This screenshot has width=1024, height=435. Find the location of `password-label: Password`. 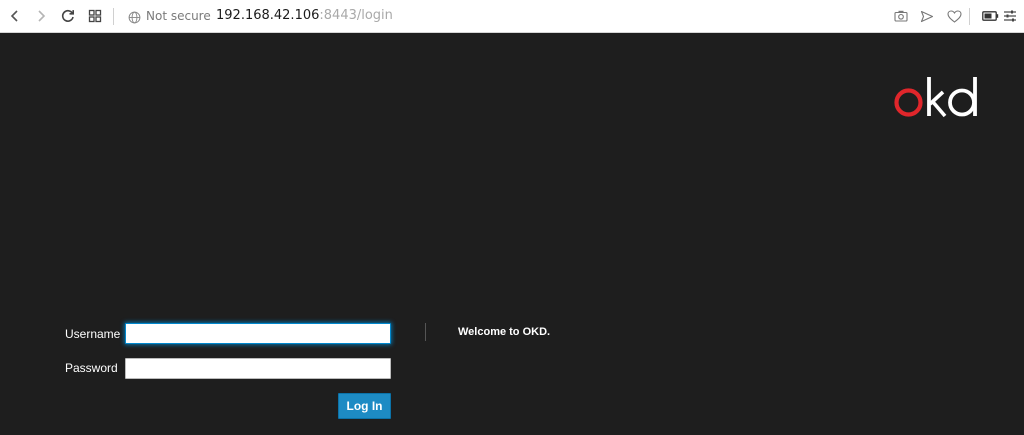

password-label: Password is located at coordinates (91, 368).